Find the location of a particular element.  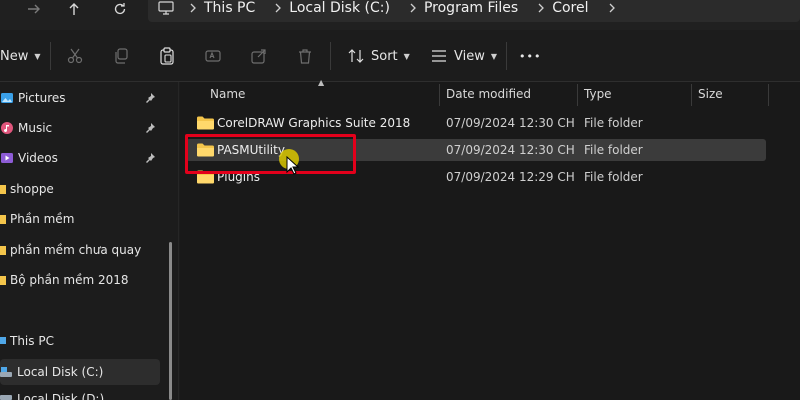

sidebar-item-label: Videos is located at coordinates (38, 158).